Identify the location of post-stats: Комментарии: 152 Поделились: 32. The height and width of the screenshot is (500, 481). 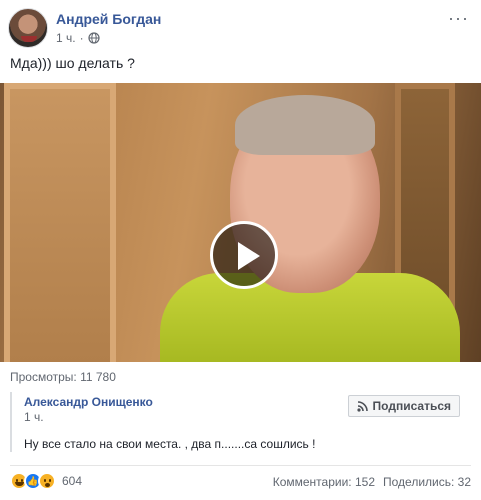
(372, 482).